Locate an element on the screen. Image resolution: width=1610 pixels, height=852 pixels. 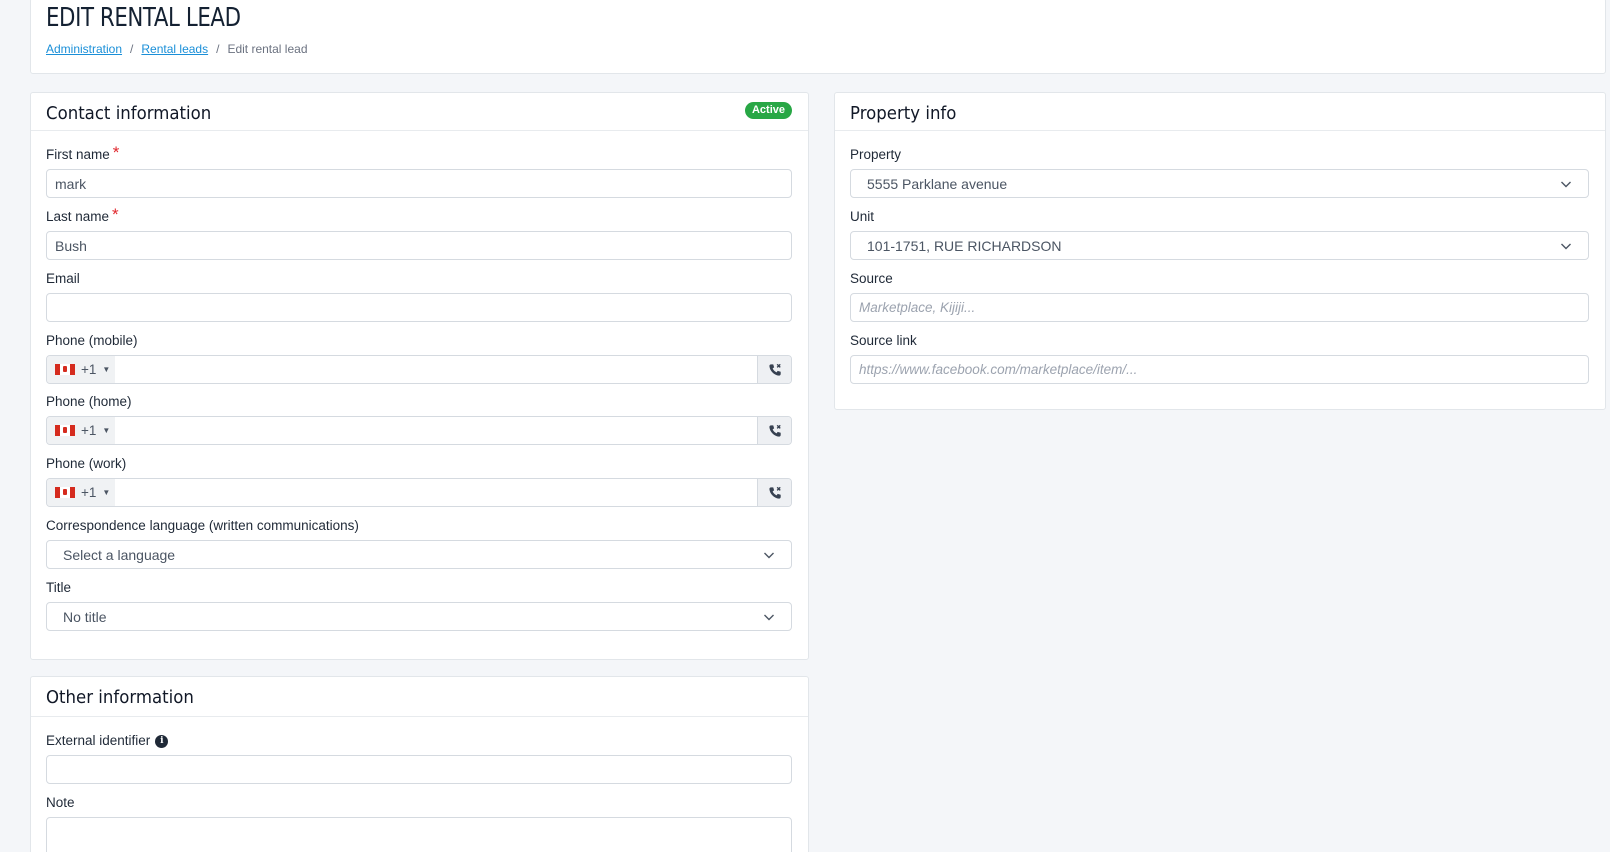
title-label: Title is located at coordinates (59, 587).